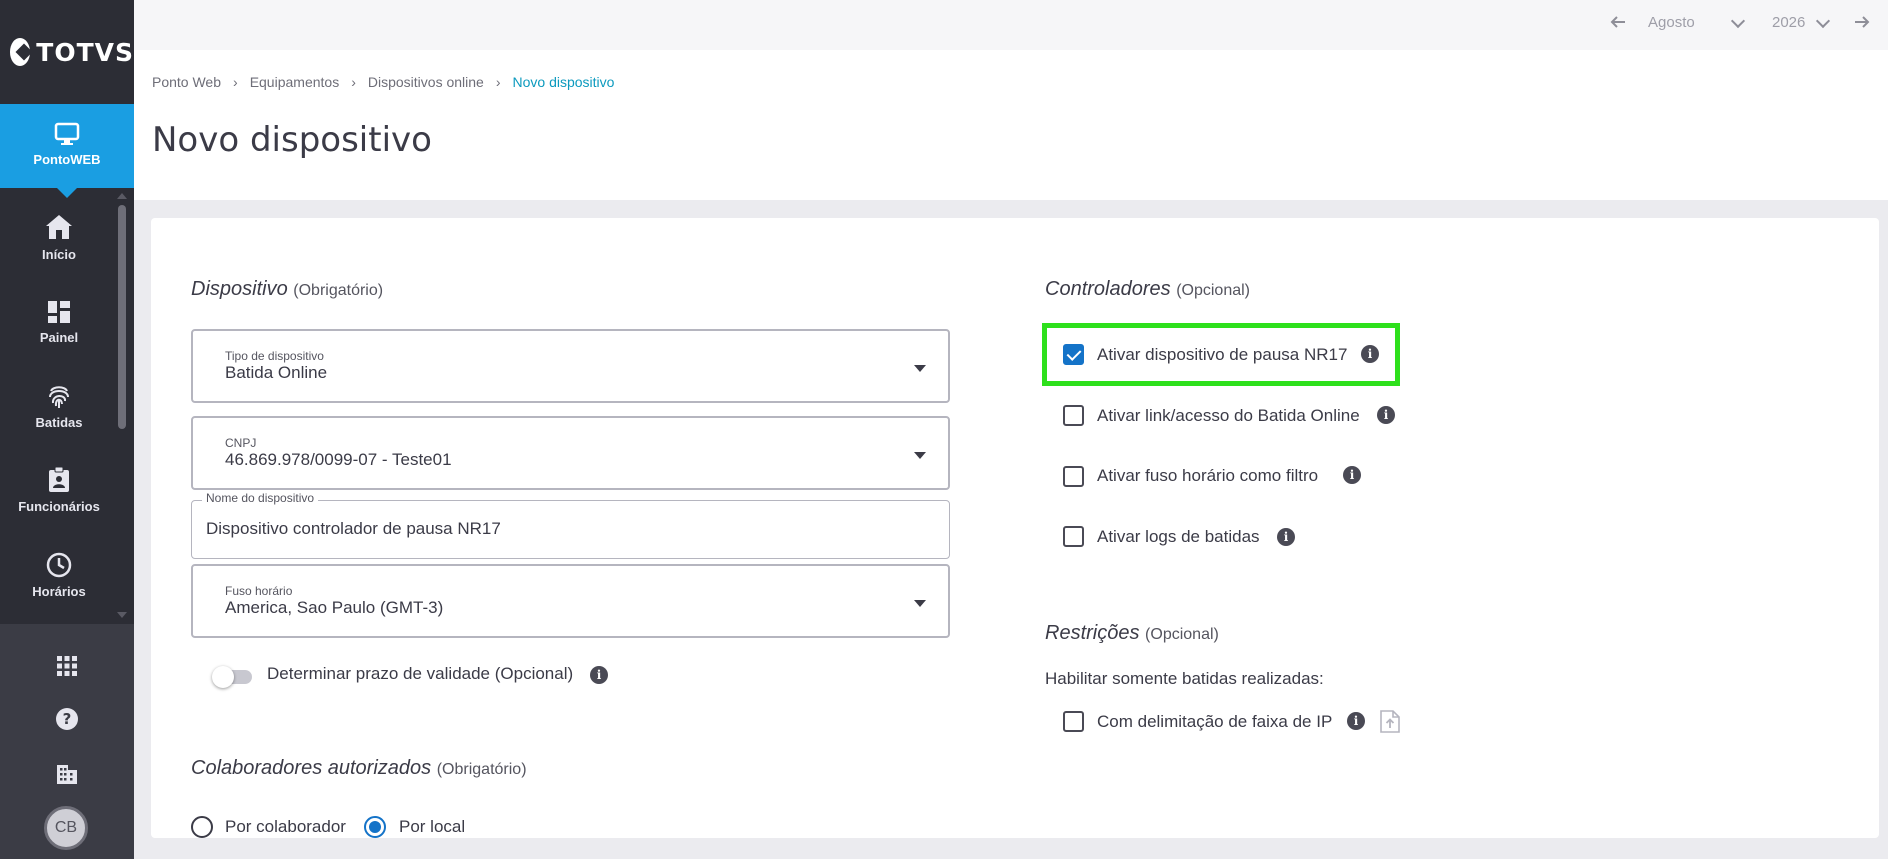 This screenshot has height=859, width=1888. I want to click on controladores-section-title: Controladores (Opcional), so click(1147, 289).